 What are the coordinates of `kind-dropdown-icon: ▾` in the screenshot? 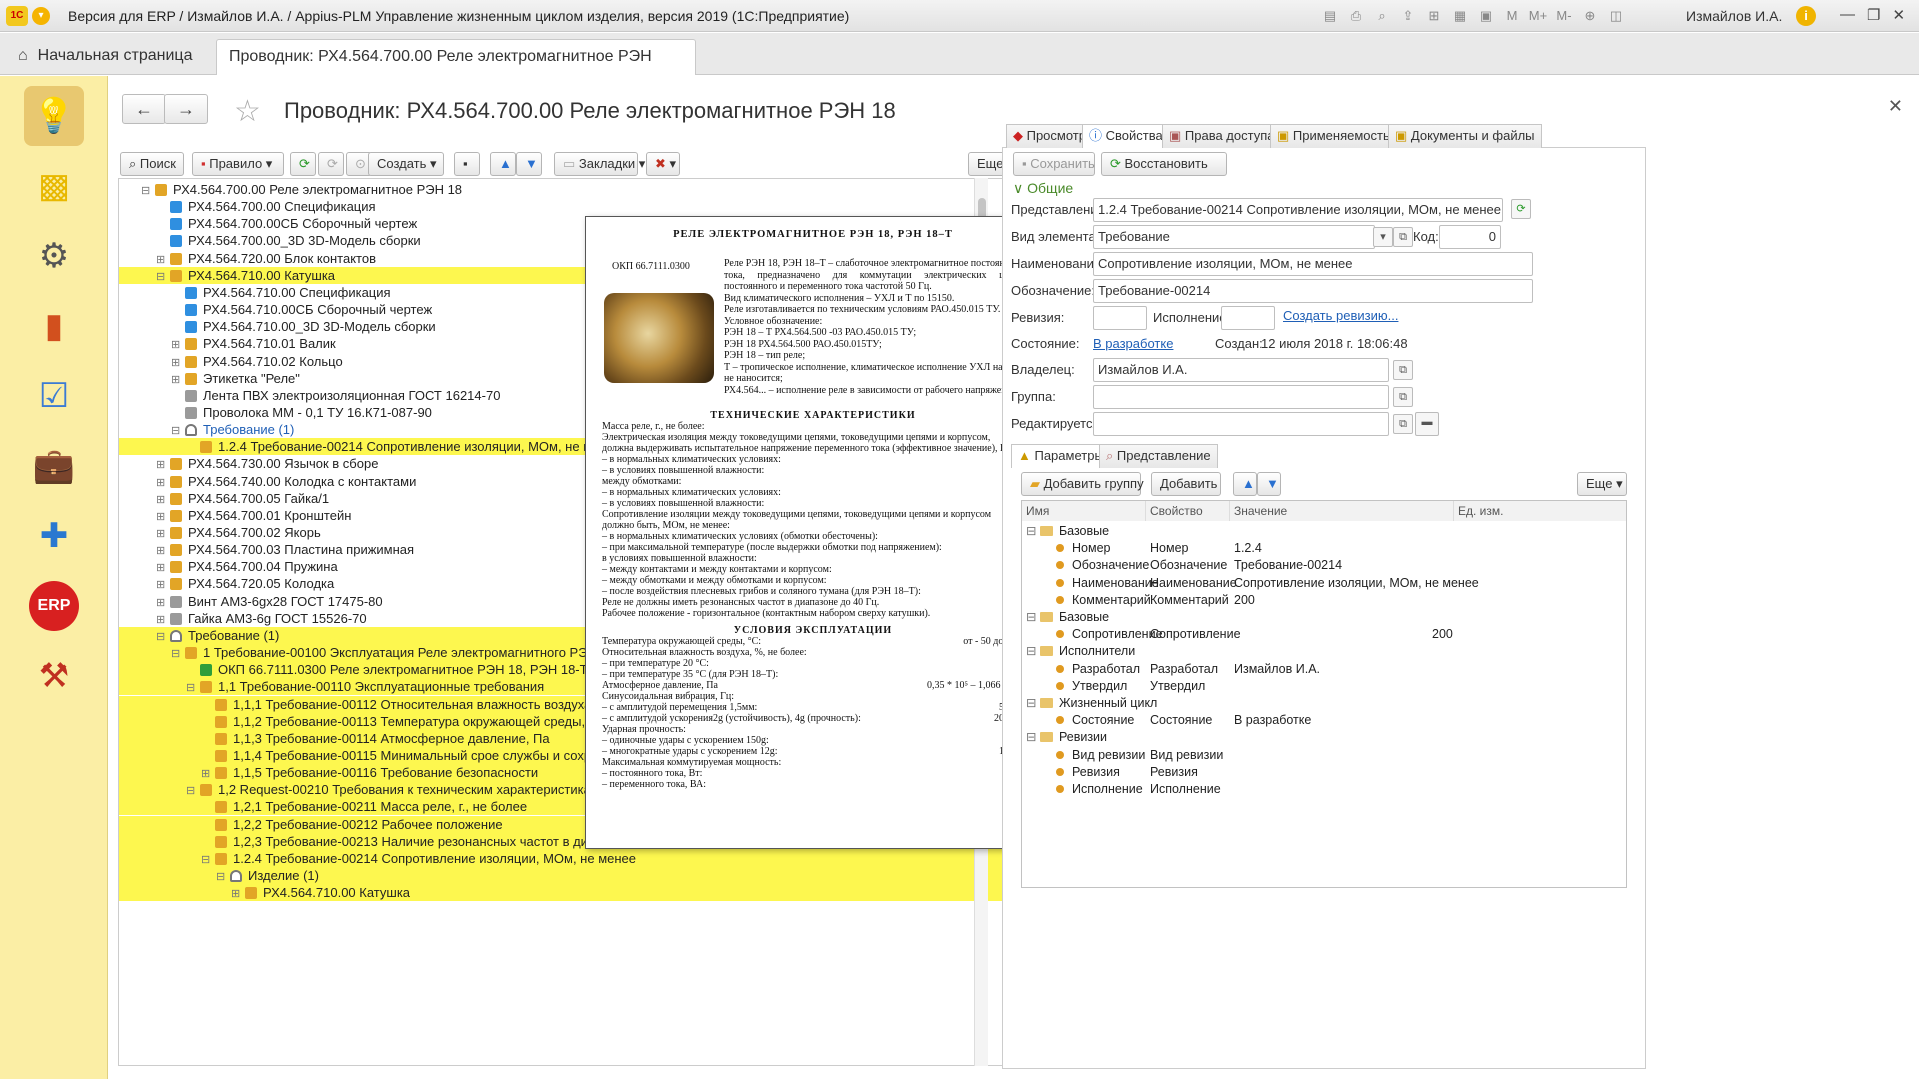 It's located at (1383, 237).